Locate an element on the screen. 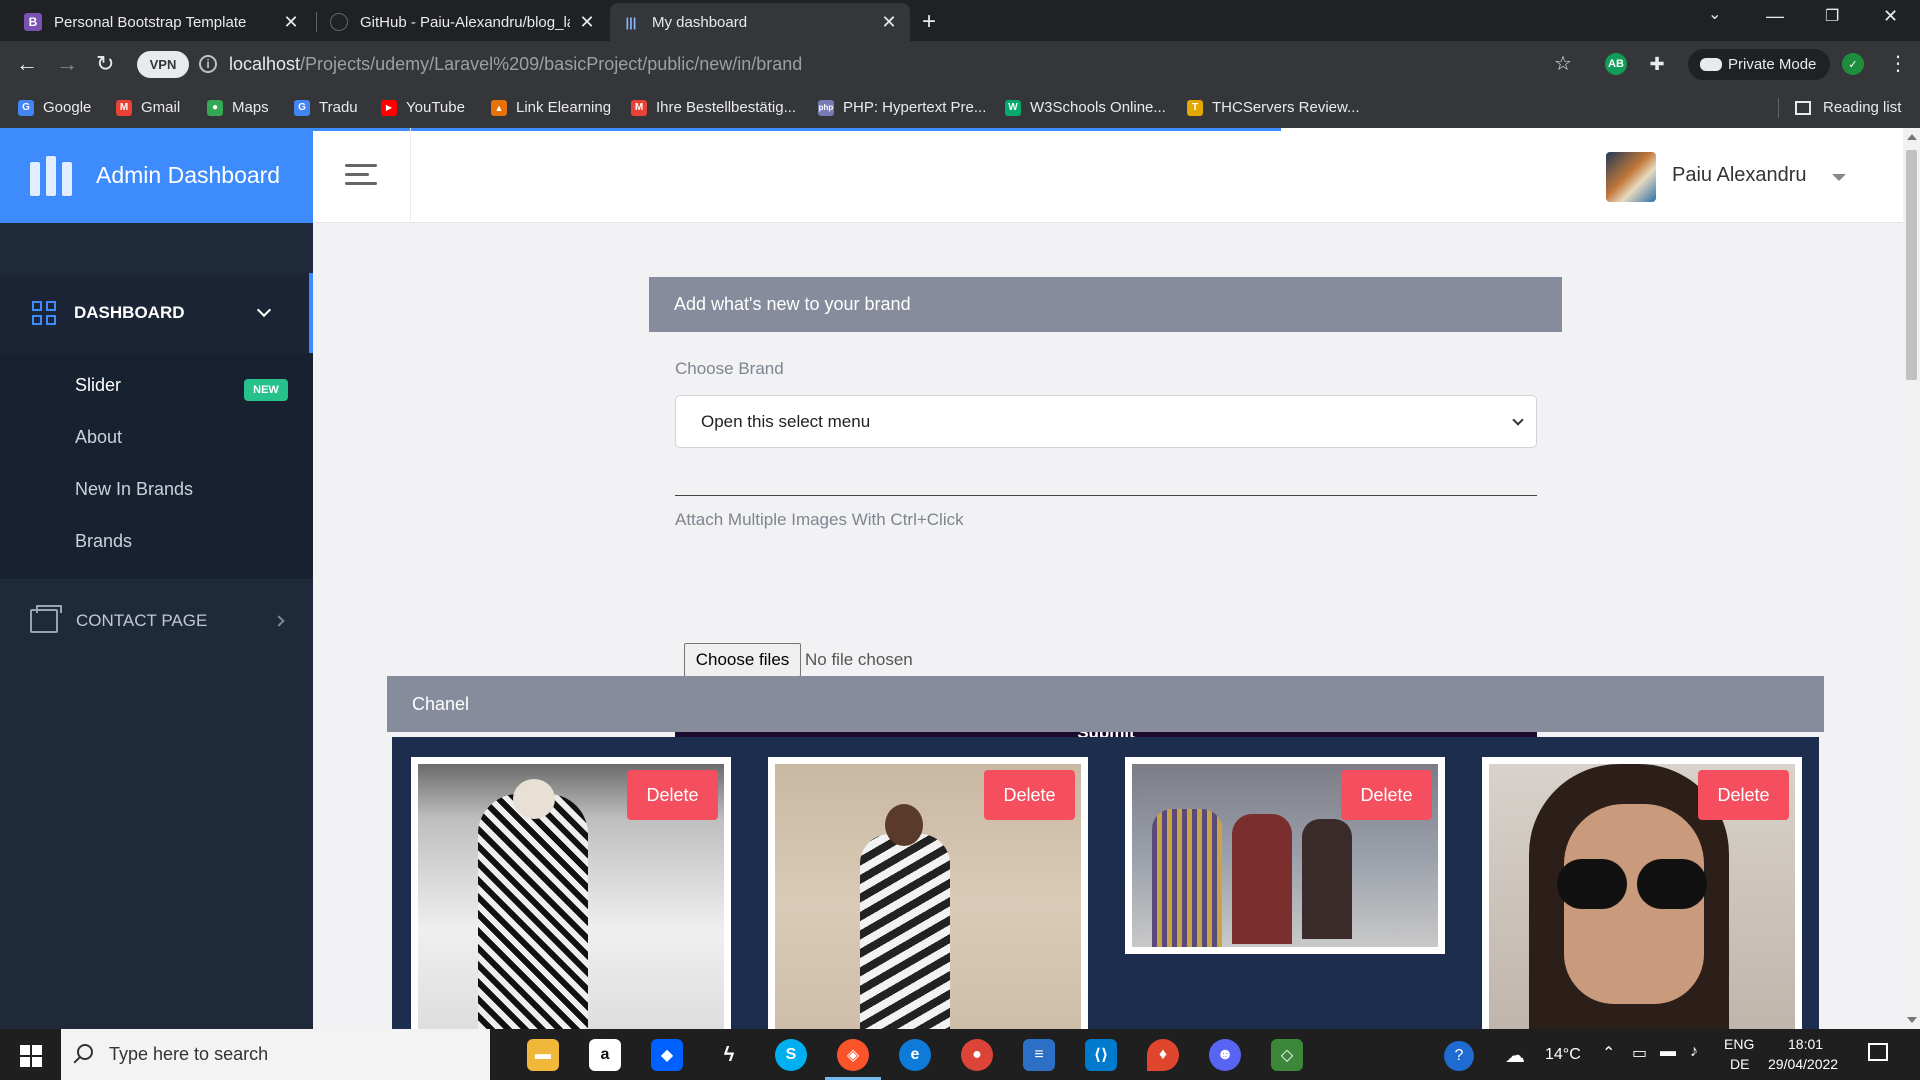  windows-start-icon is located at coordinates (31, 1056).